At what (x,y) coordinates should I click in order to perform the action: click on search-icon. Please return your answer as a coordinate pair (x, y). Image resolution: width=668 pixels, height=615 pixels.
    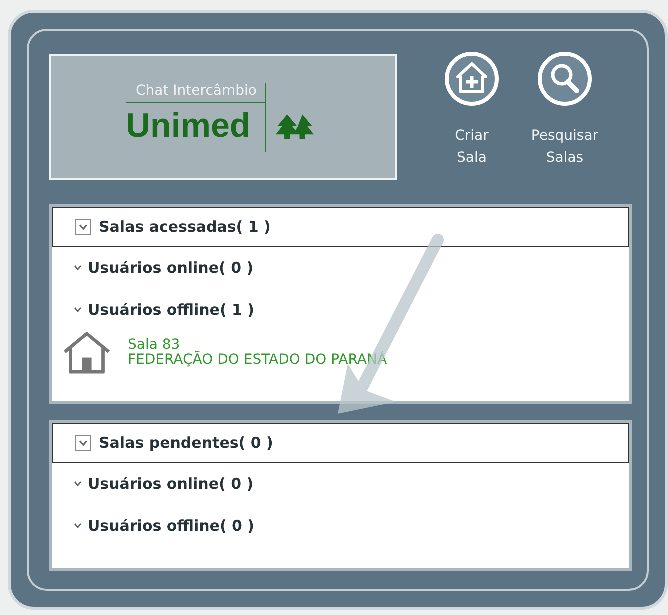
    Looking at the image, I should click on (565, 79).